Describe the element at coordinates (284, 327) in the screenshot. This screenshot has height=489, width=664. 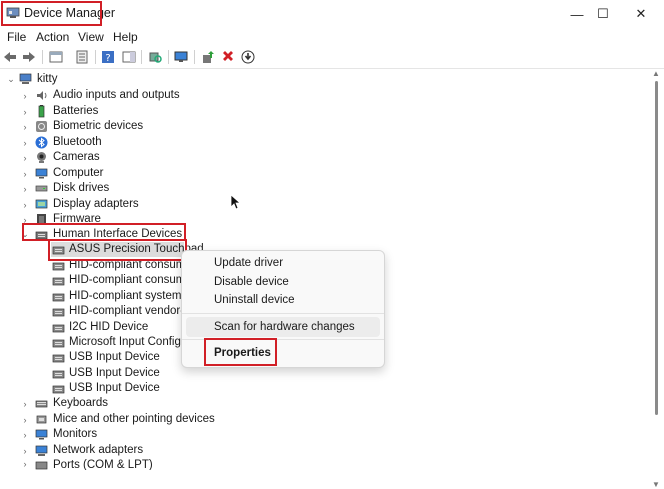
I see `menu-scan-hardware: Scan for hardware changes` at that location.